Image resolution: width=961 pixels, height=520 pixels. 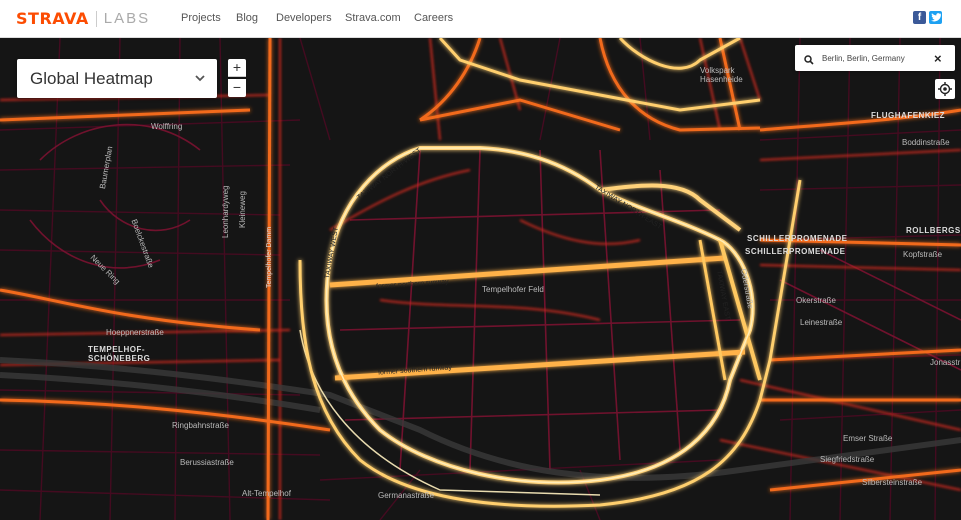 What do you see at coordinates (96, 18) in the screenshot?
I see `logo-divider` at bounding box center [96, 18].